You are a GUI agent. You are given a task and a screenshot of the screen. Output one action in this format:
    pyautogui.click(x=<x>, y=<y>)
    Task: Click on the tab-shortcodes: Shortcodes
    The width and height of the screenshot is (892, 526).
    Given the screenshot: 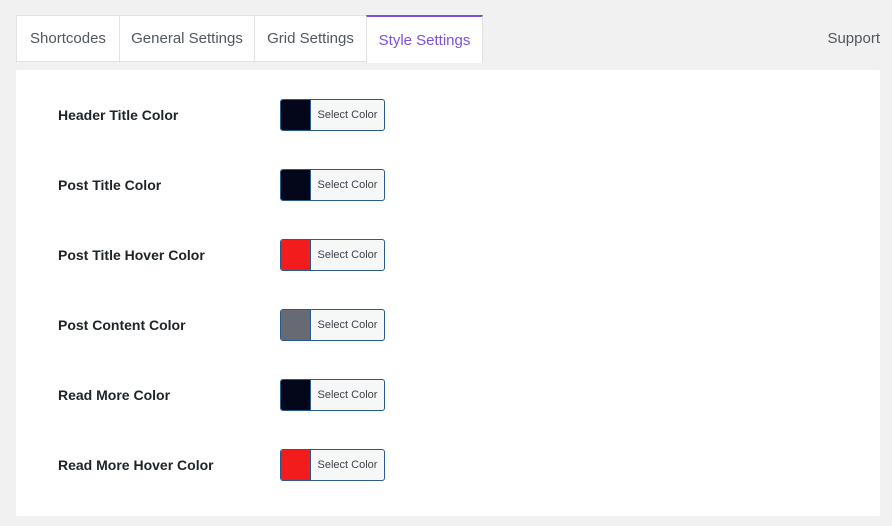 What is the action you would take?
    pyautogui.click(x=67, y=38)
    